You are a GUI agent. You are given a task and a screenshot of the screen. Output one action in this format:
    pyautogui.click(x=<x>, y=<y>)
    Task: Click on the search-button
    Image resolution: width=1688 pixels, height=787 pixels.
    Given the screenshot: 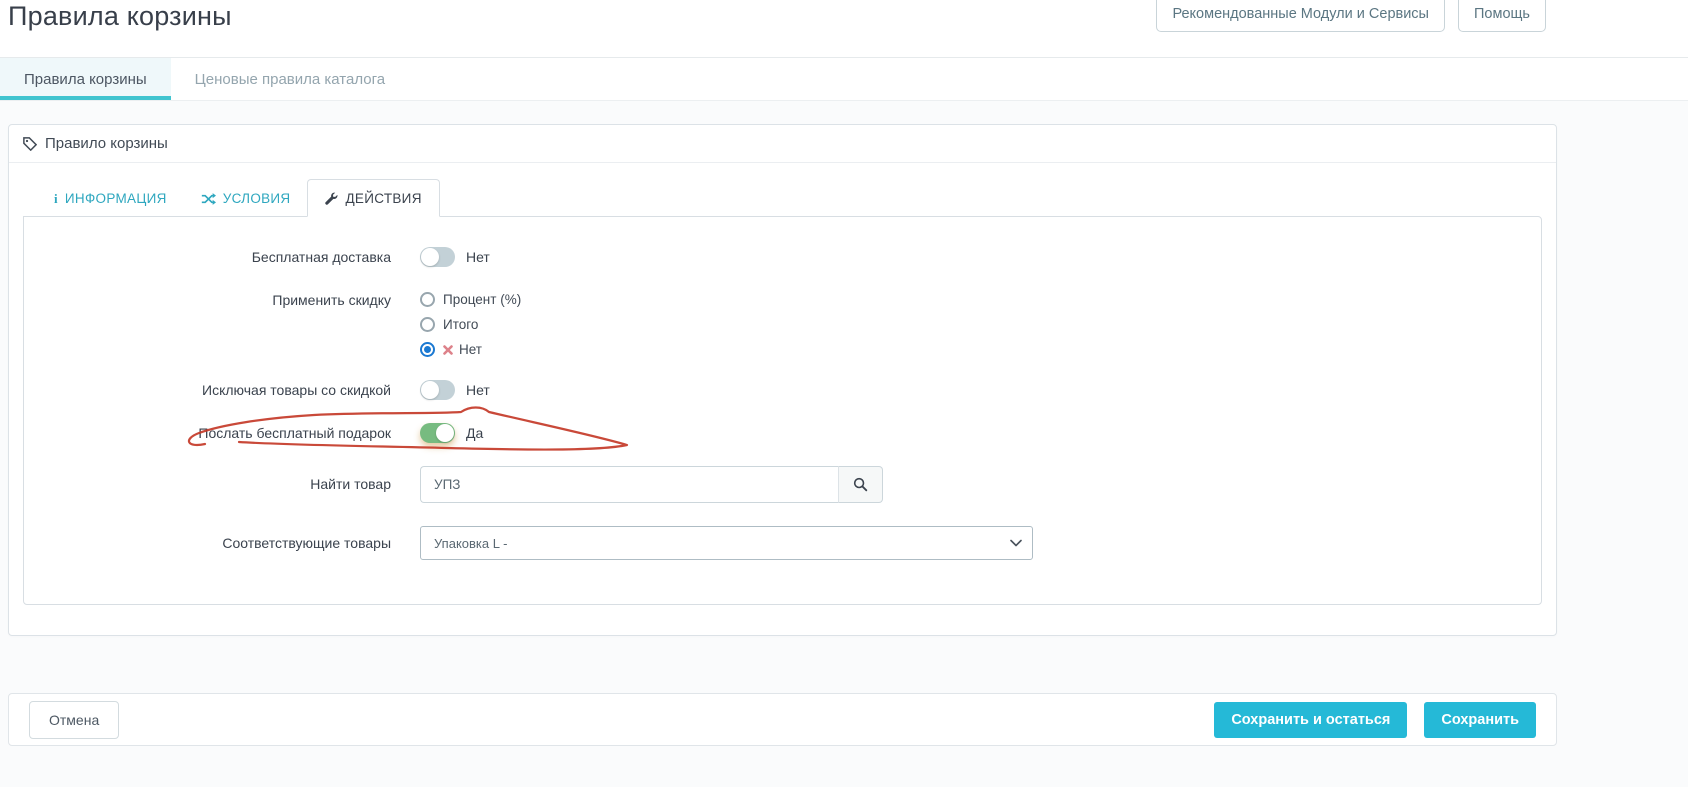 What is the action you would take?
    pyautogui.click(x=861, y=484)
    